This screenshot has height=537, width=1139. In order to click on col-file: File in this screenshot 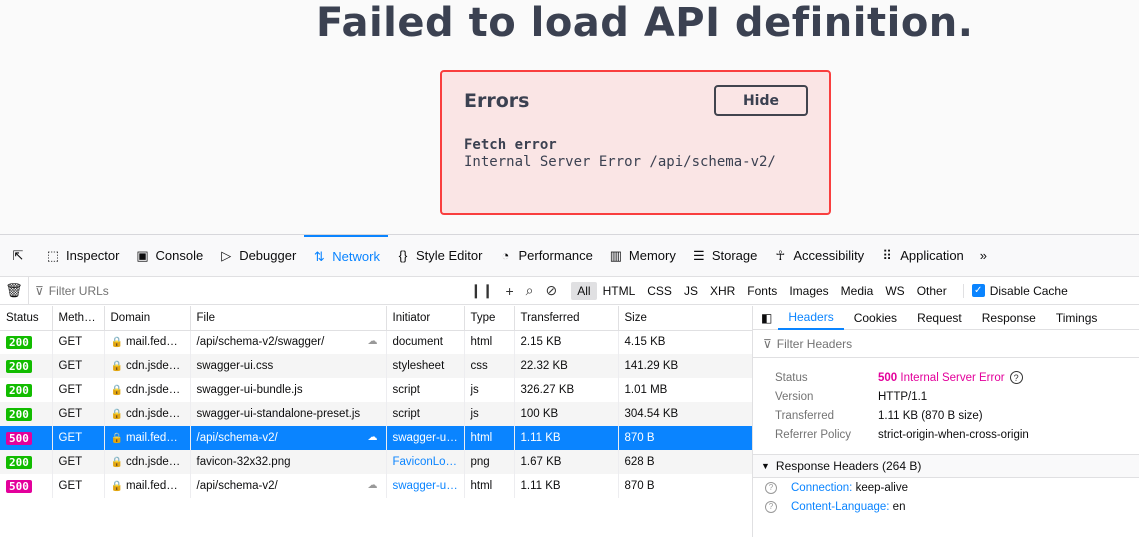, I will do `click(288, 318)`.